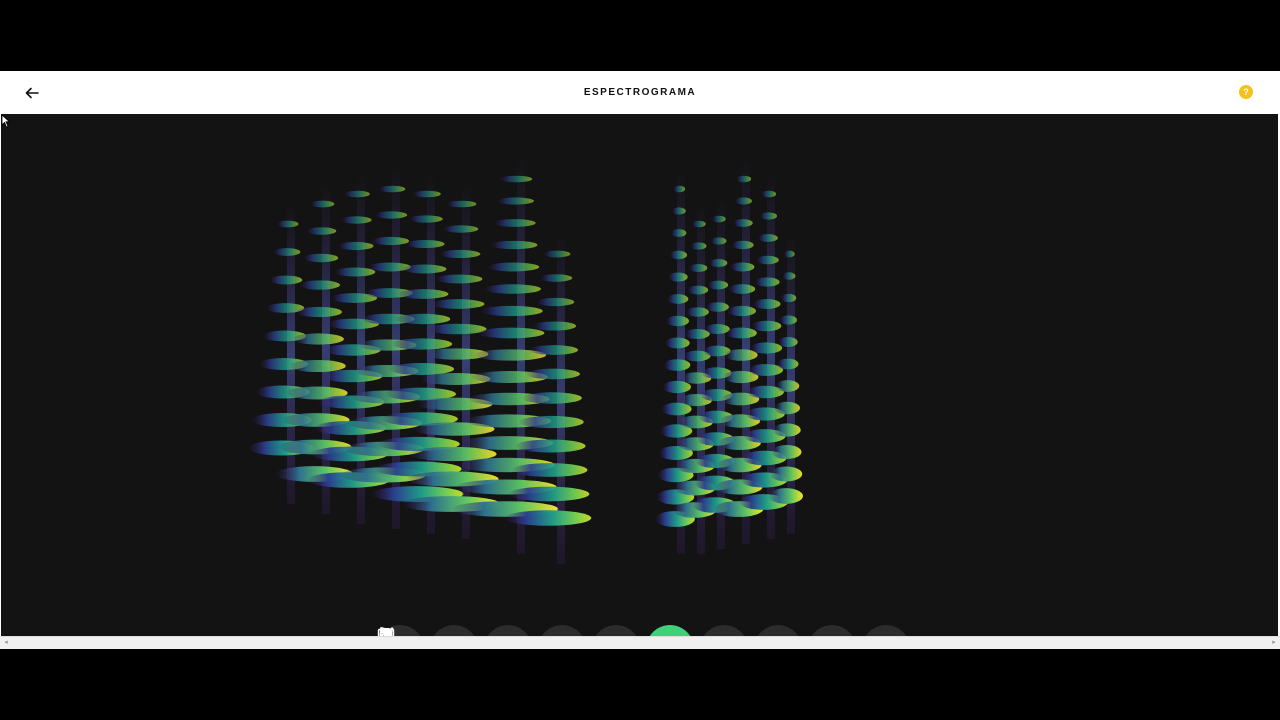  What do you see at coordinates (640, 642) in the screenshot?
I see `horizontal-scrollbar: ◂ ▸` at bounding box center [640, 642].